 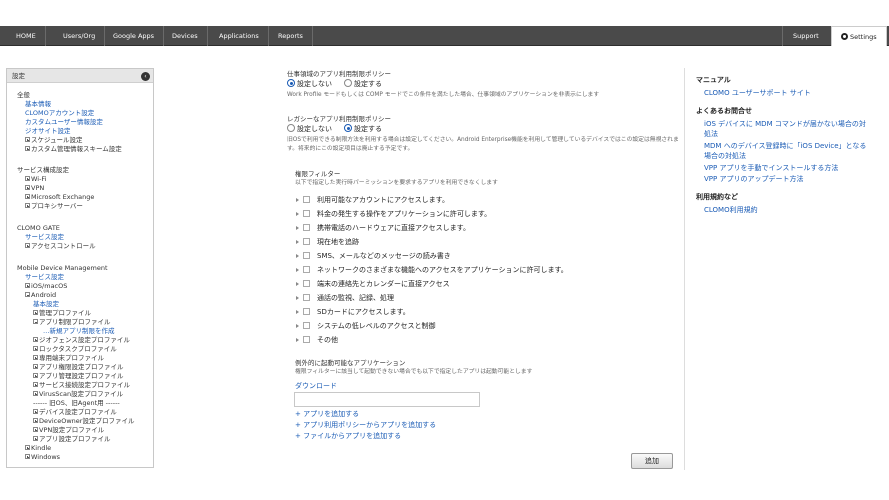 What do you see at coordinates (725, 156) in the screenshot?
I see `faq-link-ios-device-cont: 場合の対処法` at bounding box center [725, 156].